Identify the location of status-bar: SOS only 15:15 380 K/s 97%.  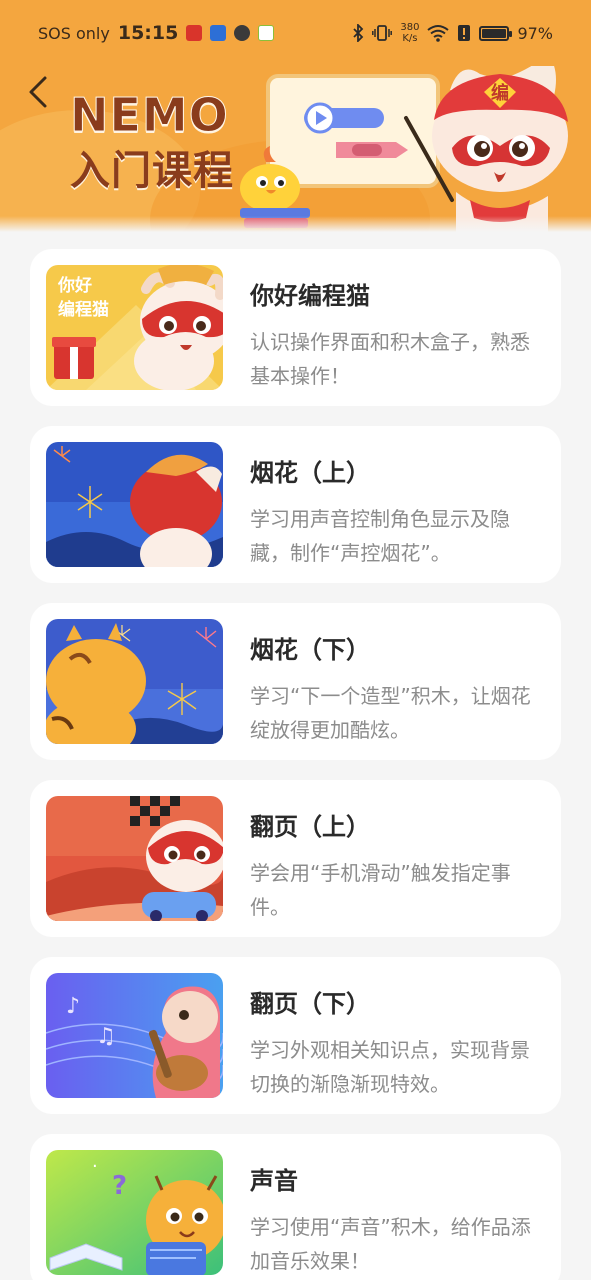
(295, 33).